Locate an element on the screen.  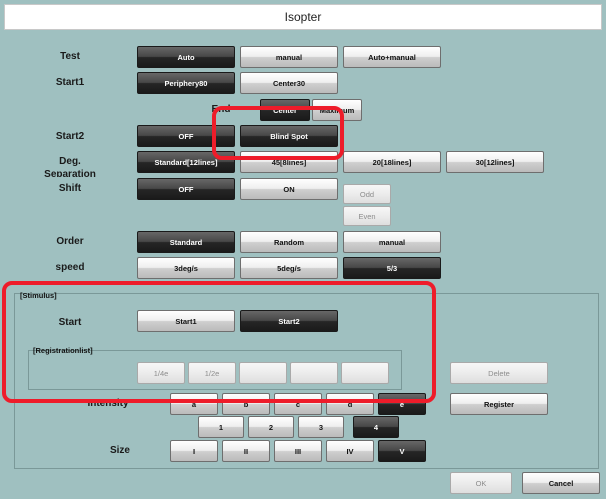
ok-button: OK is located at coordinates (481, 483).